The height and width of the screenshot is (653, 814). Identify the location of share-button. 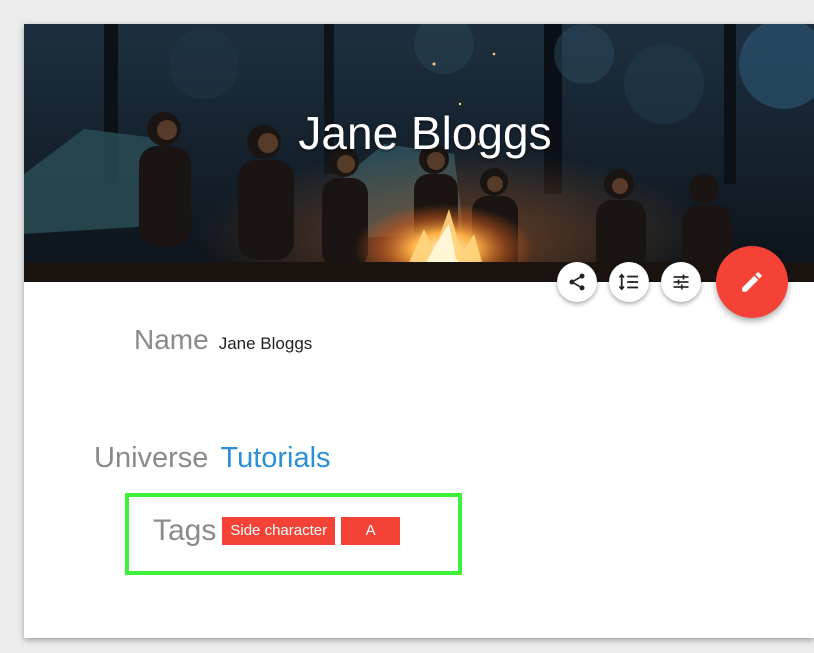
(577, 282).